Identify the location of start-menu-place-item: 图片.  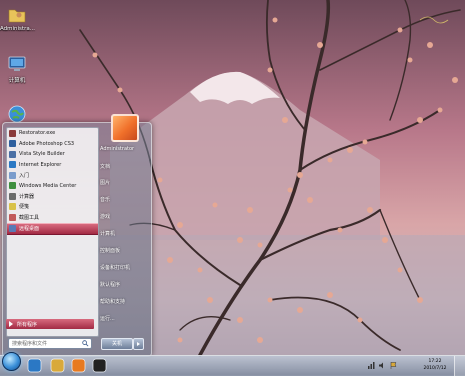
(124, 183).